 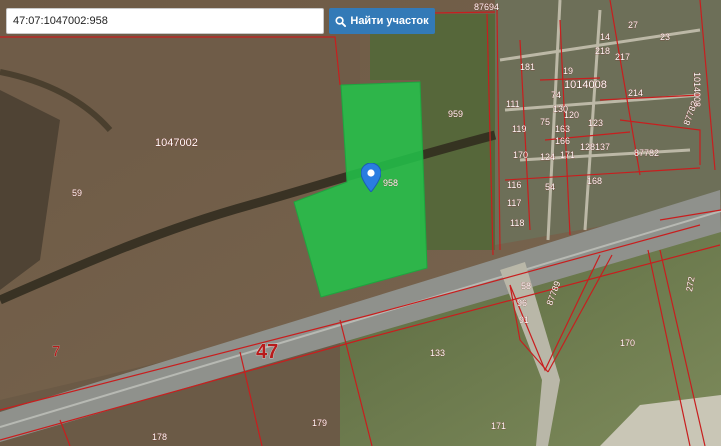 What do you see at coordinates (547, 157) in the screenshot?
I see `parcel-label: 124` at bounding box center [547, 157].